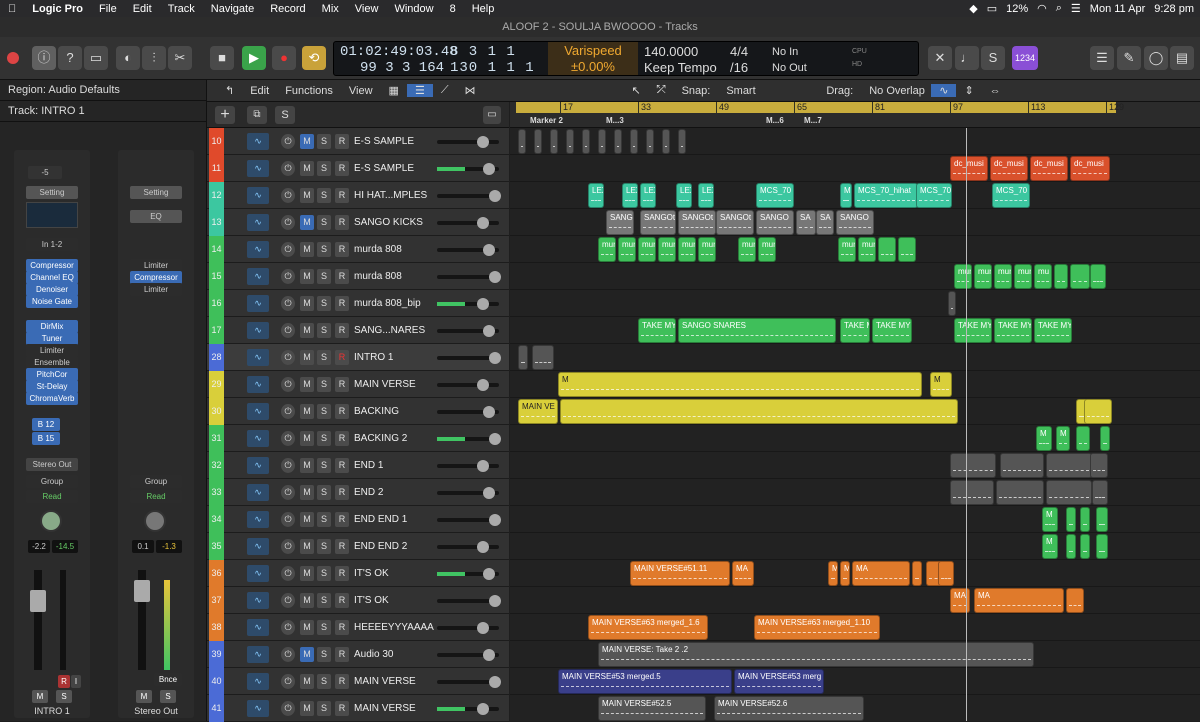 This screenshot has height=722, width=1200. I want to click on ruler-bar-129: 129, so click(1115, 107).